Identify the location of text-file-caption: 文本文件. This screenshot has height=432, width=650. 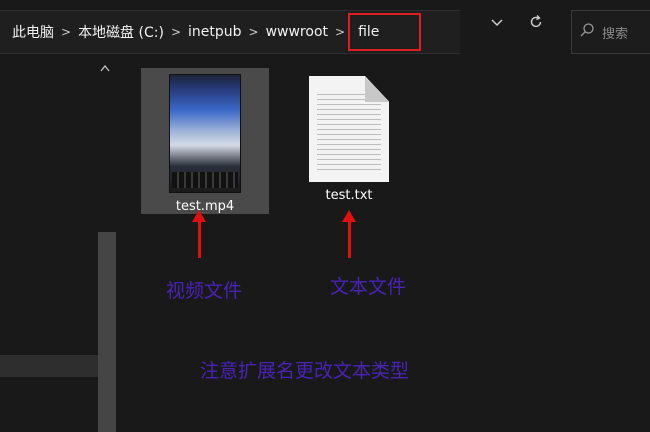
(368, 287).